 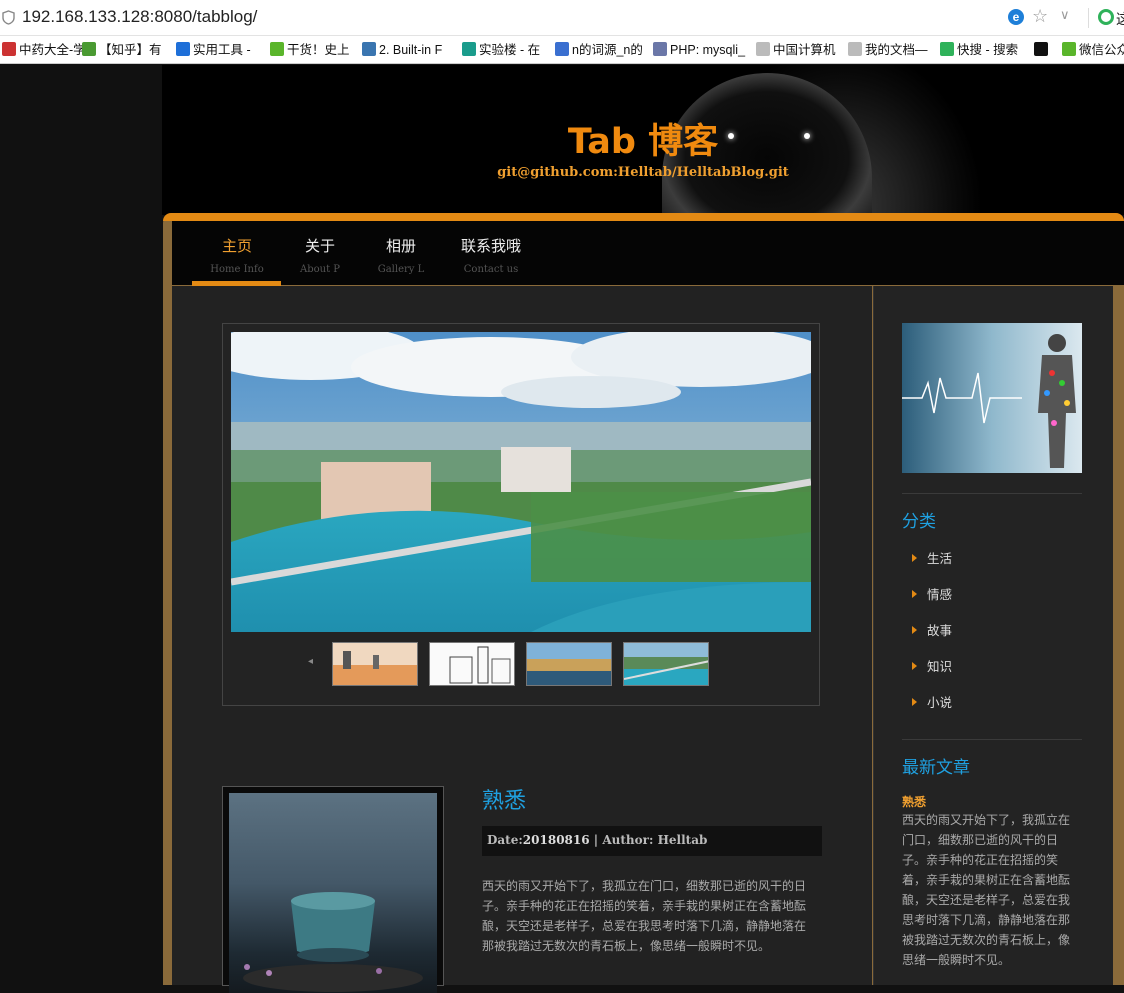 What do you see at coordinates (401, 269) in the screenshot?
I see `nav-sublabel: Gallery L` at bounding box center [401, 269].